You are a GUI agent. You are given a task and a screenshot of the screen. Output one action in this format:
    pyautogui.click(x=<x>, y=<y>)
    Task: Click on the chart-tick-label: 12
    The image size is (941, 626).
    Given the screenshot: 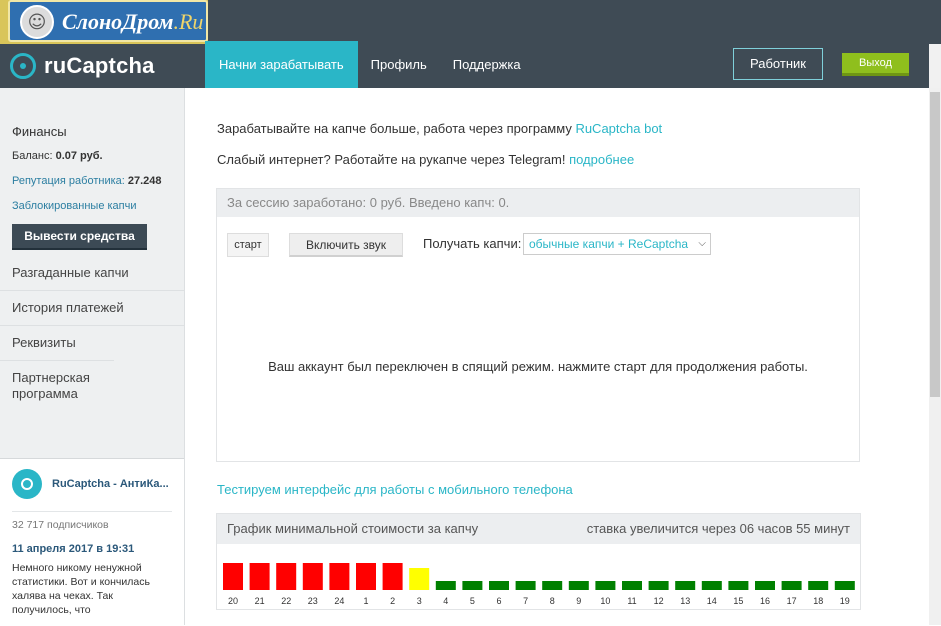 What is the action you would take?
    pyautogui.click(x=659, y=601)
    